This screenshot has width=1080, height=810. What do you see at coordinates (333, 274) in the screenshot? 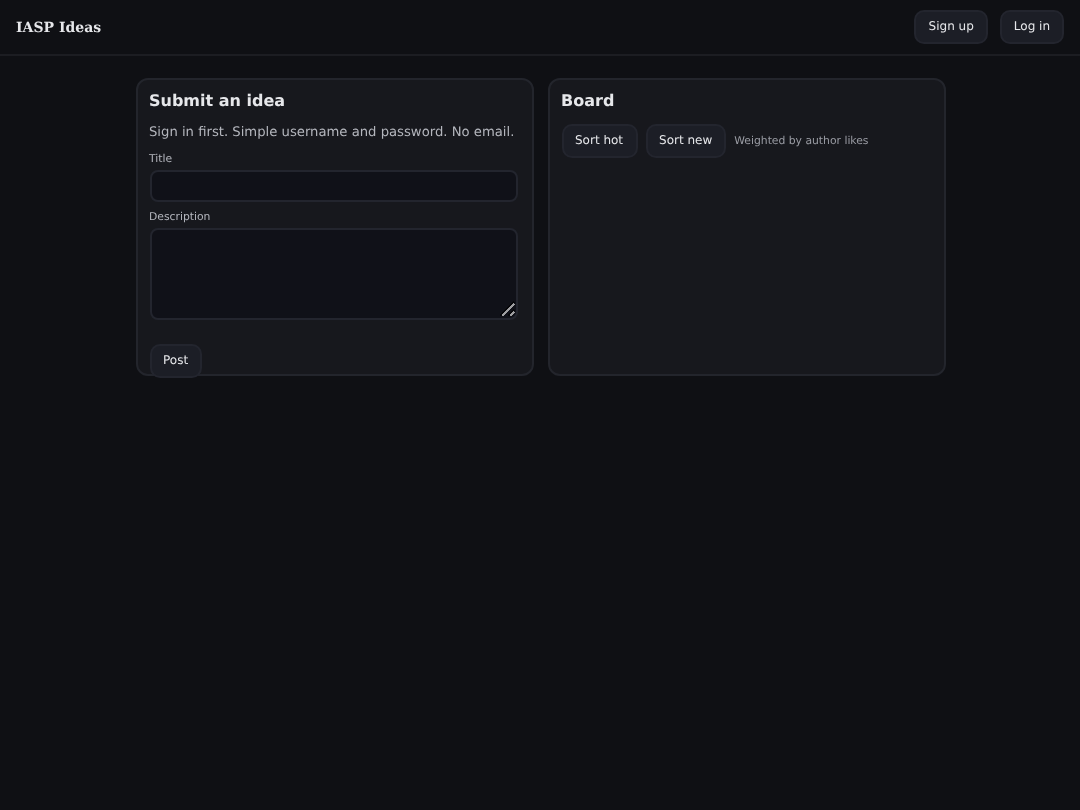
I see `description-field` at bounding box center [333, 274].